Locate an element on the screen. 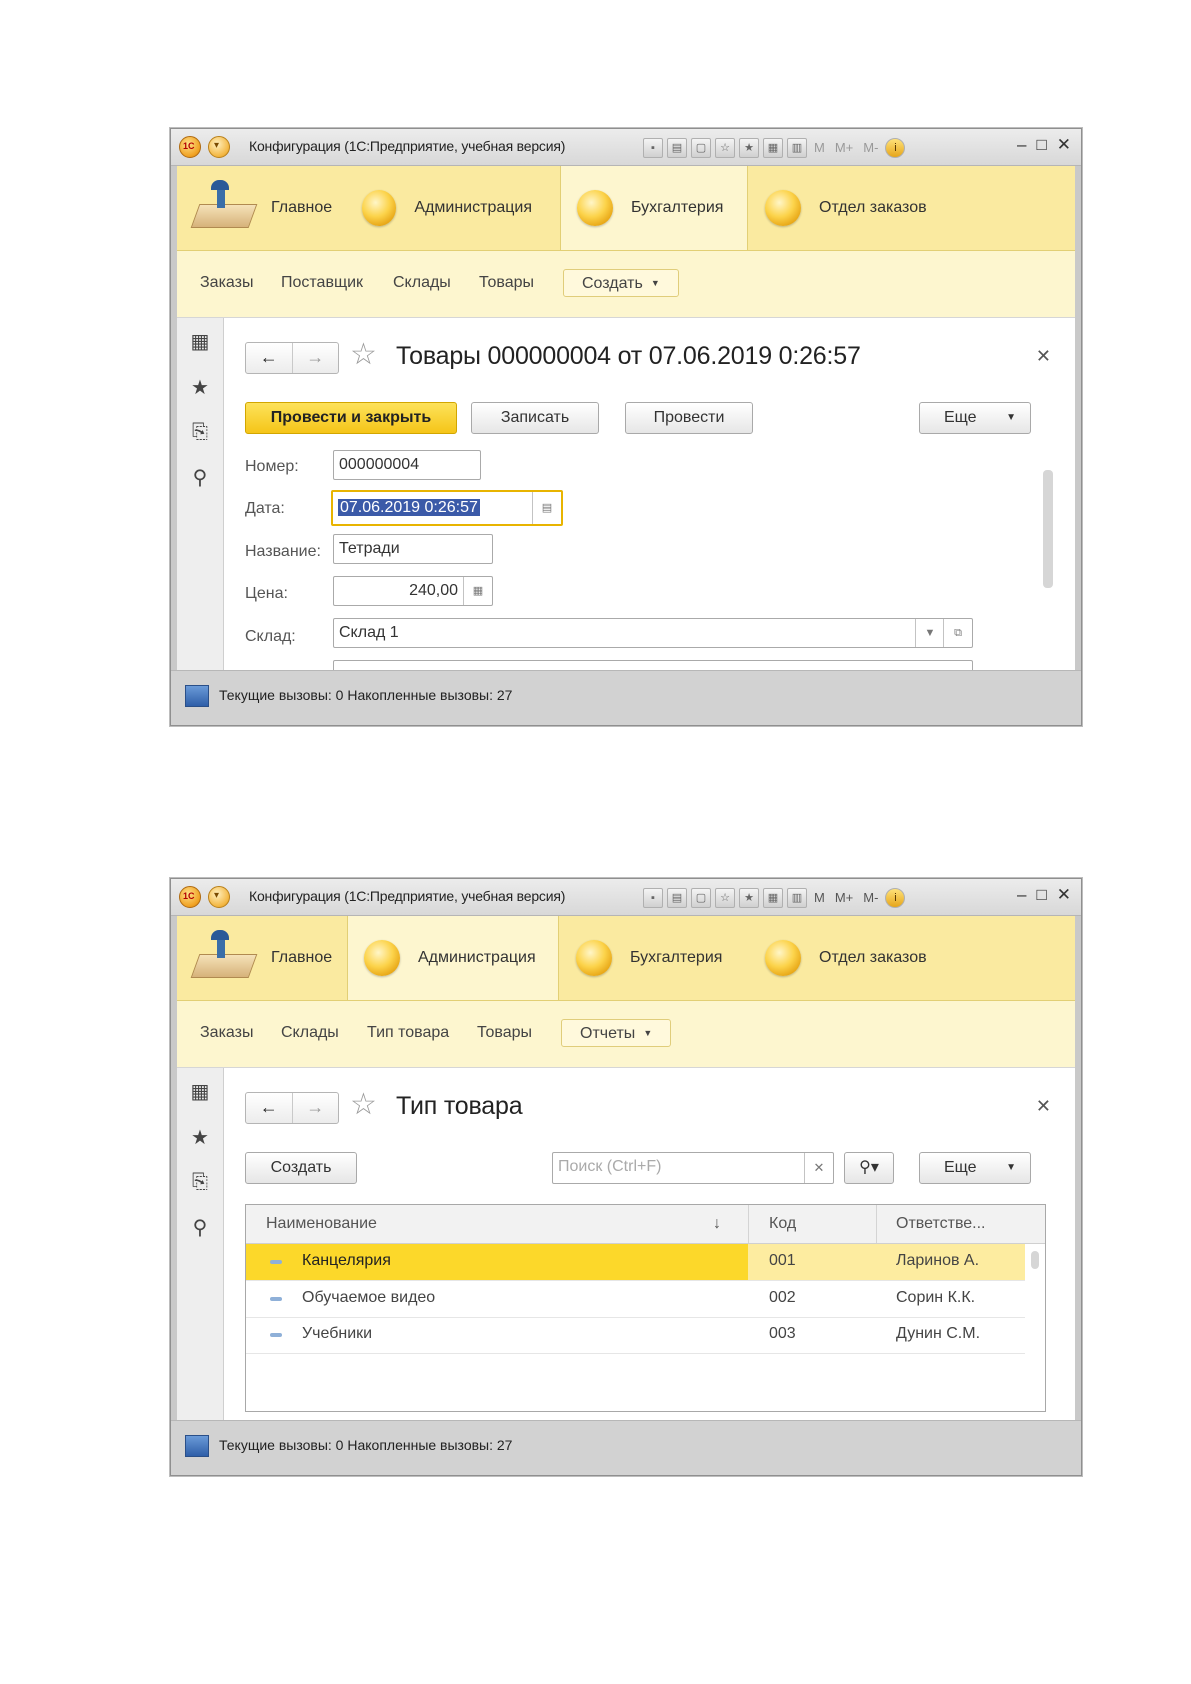 This screenshot has height=1684, width=1191. number-field: 000000004 is located at coordinates (407, 465).